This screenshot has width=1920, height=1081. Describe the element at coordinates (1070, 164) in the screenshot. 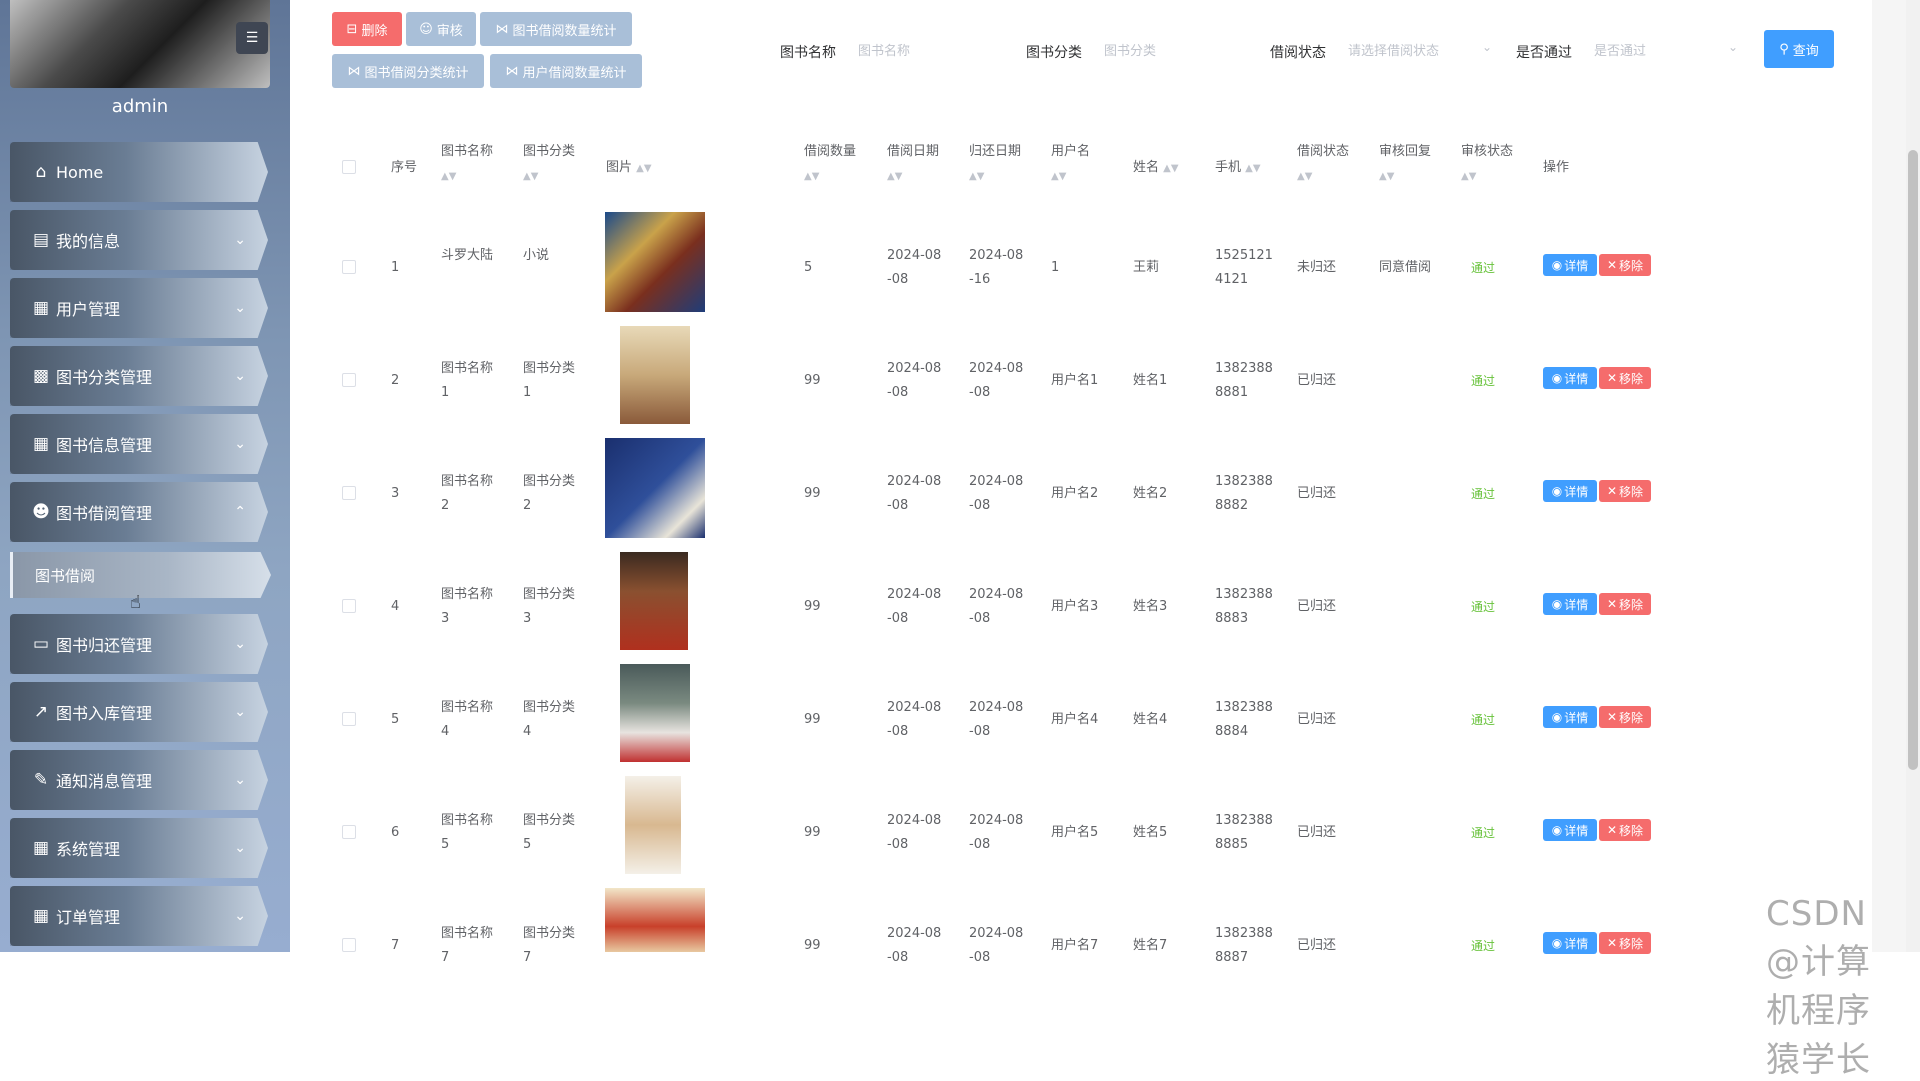

I see `column-header-username: 用户名 ▲▼` at that location.